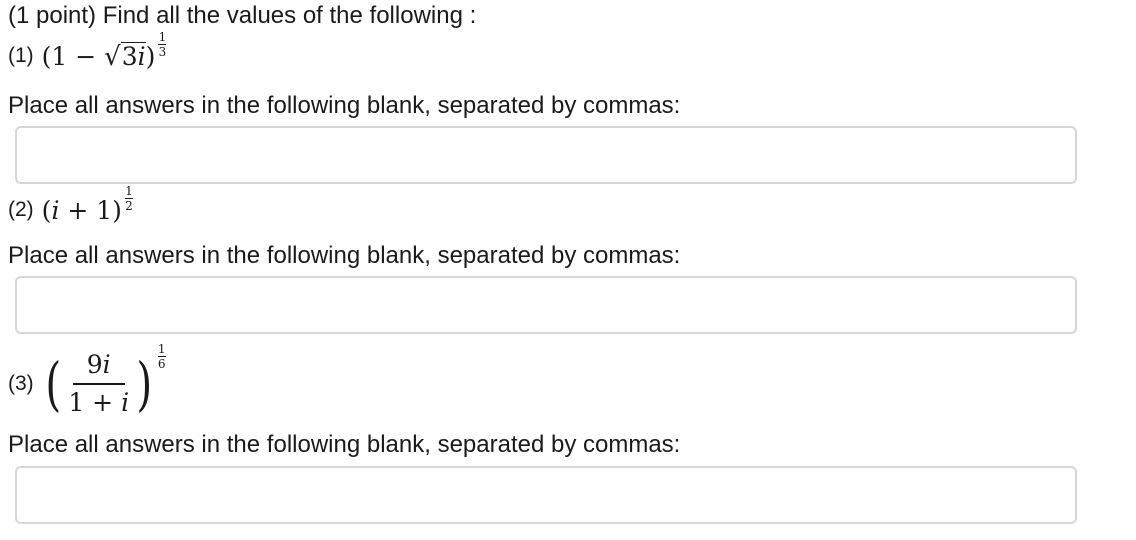  I want to click on problem-1-exponent: 1 3, so click(162, 44).